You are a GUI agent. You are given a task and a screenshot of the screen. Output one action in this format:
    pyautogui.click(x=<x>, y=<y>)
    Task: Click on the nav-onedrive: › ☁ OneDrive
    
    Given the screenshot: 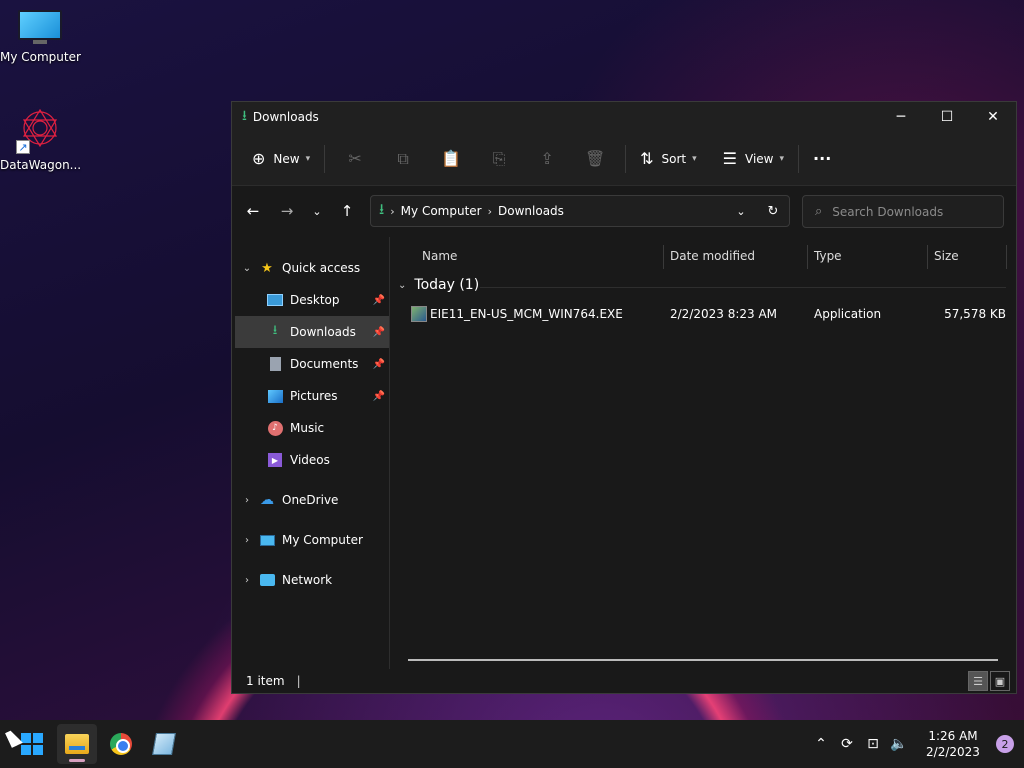 What is the action you would take?
    pyautogui.click(x=310, y=500)
    